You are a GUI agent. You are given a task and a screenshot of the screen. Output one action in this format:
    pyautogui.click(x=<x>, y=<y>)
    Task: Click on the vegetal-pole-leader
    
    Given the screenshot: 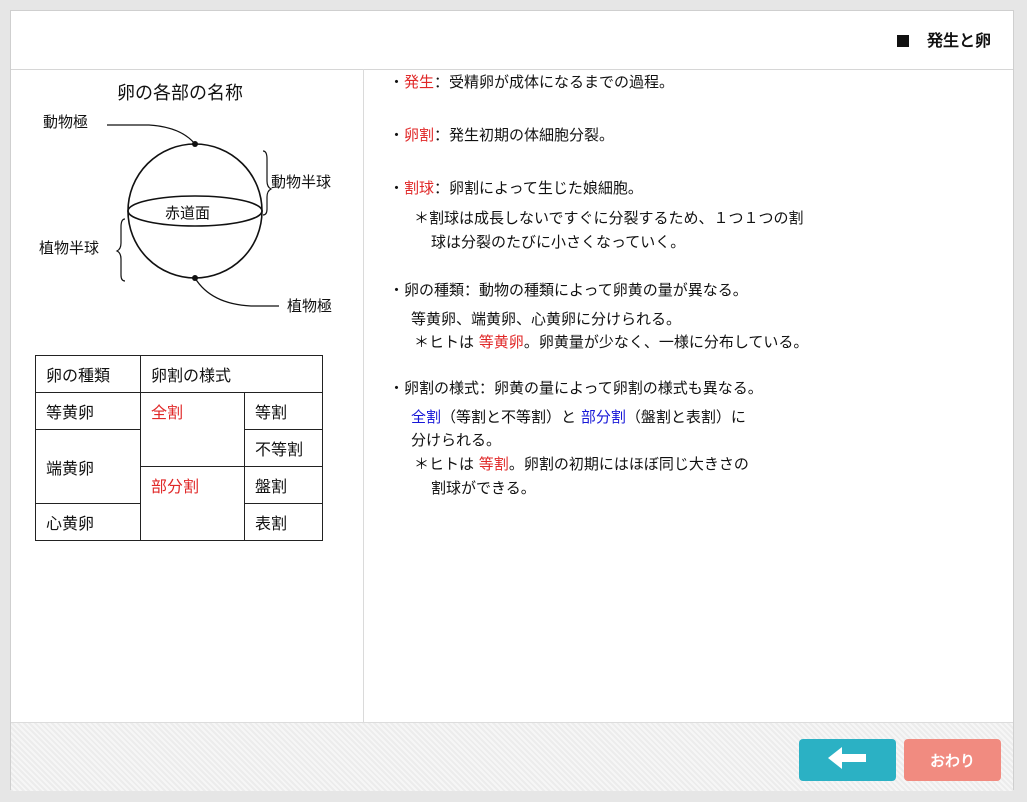 What is the action you would take?
    pyautogui.click(x=236, y=292)
    